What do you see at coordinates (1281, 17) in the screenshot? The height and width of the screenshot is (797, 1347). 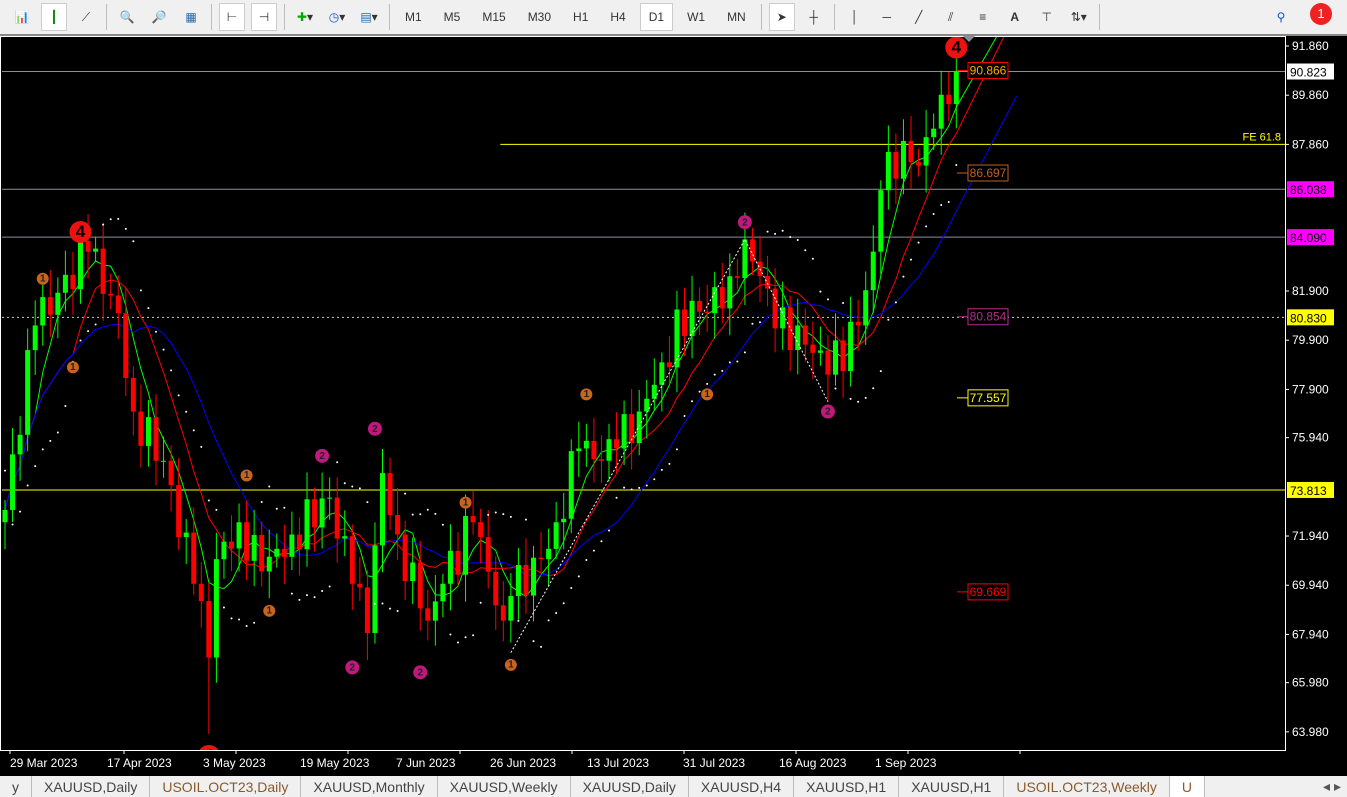 I see `search-icon: ⚲` at bounding box center [1281, 17].